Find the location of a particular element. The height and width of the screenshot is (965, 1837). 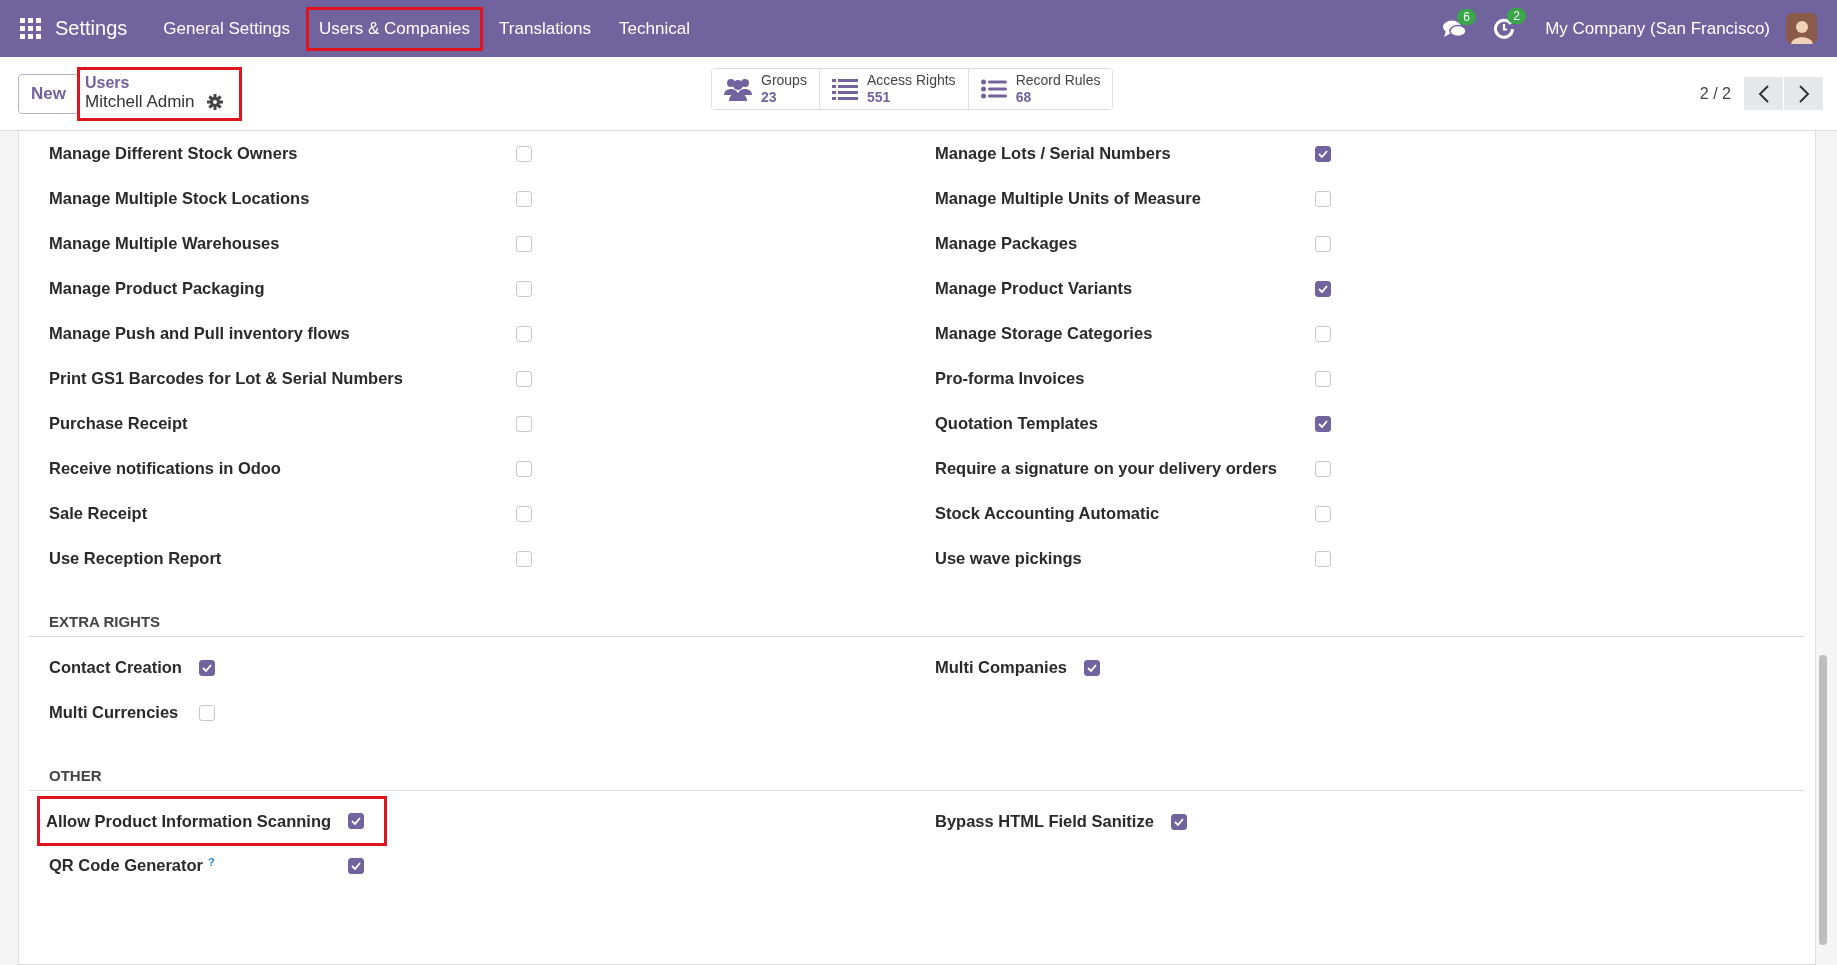

field-label: Purchase Receipt is located at coordinates (119, 423).